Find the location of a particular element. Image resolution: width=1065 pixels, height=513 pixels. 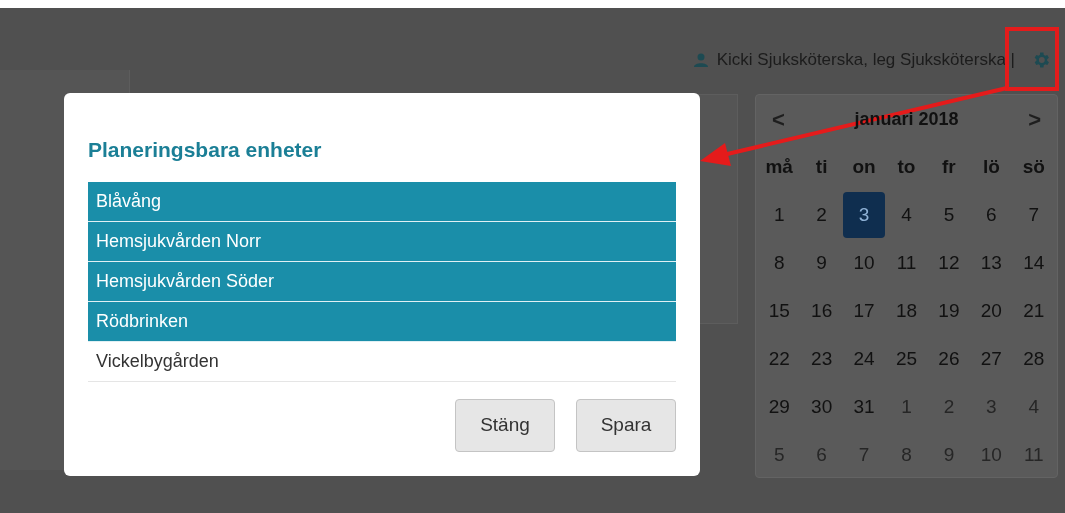

calendar-day: 15 is located at coordinates (779, 311).